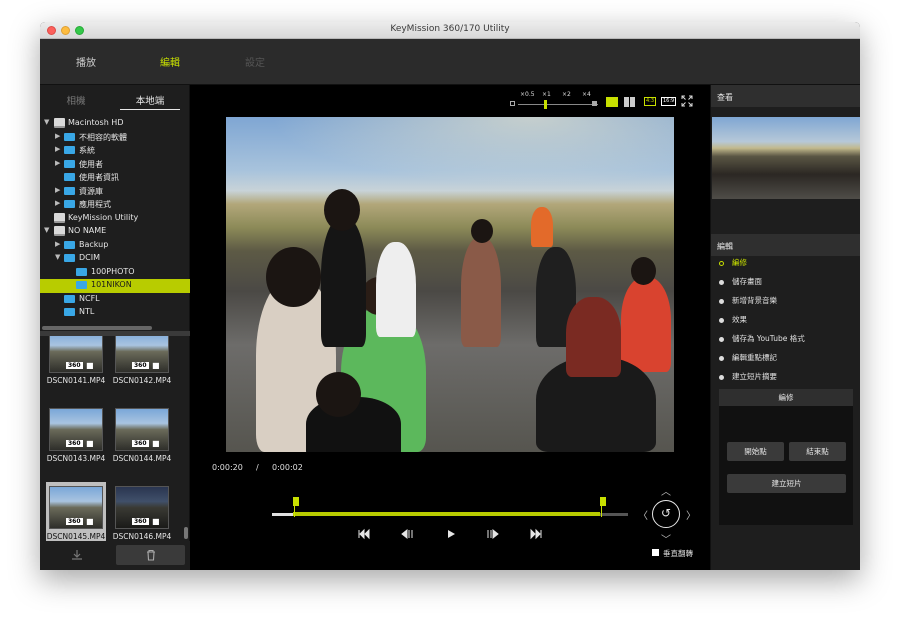 Image resolution: width=900 pixels, height=627 pixels. I want to click on trim-end-marker, so click(602, 507).